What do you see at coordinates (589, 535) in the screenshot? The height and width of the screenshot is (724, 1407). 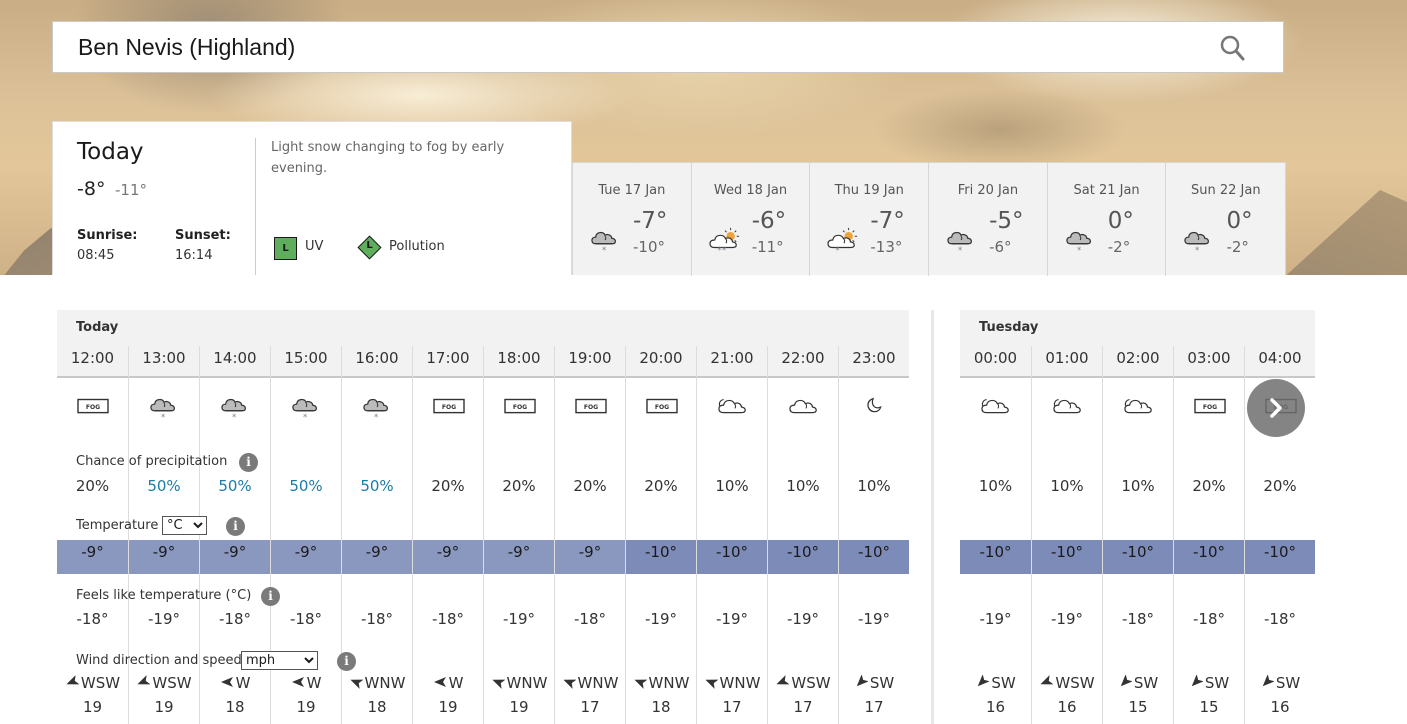 I see `hour-column: 19:00 FOG 20% -9° -18° WNW 17` at bounding box center [589, 535].